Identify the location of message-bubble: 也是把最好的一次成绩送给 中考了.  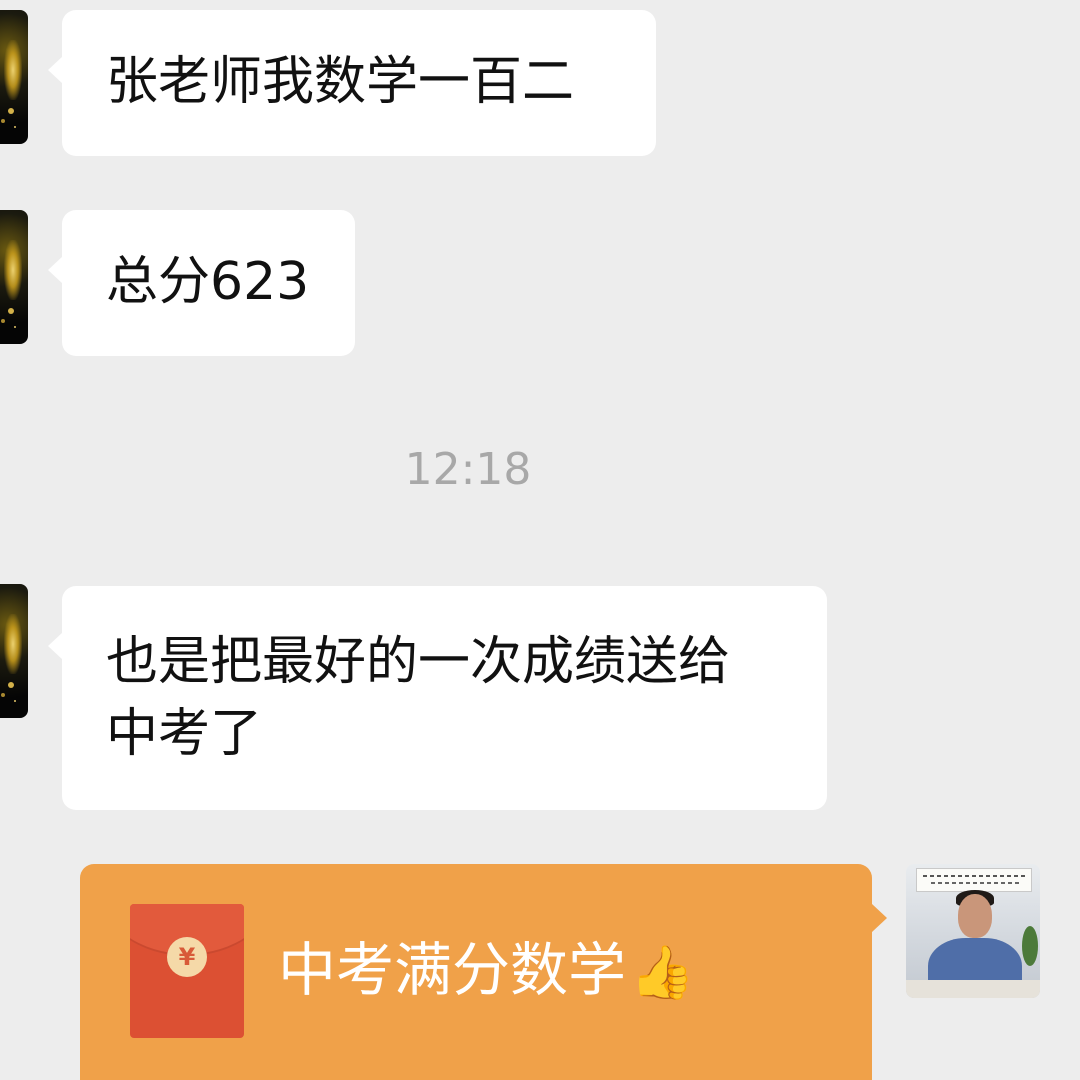
(437, 698).